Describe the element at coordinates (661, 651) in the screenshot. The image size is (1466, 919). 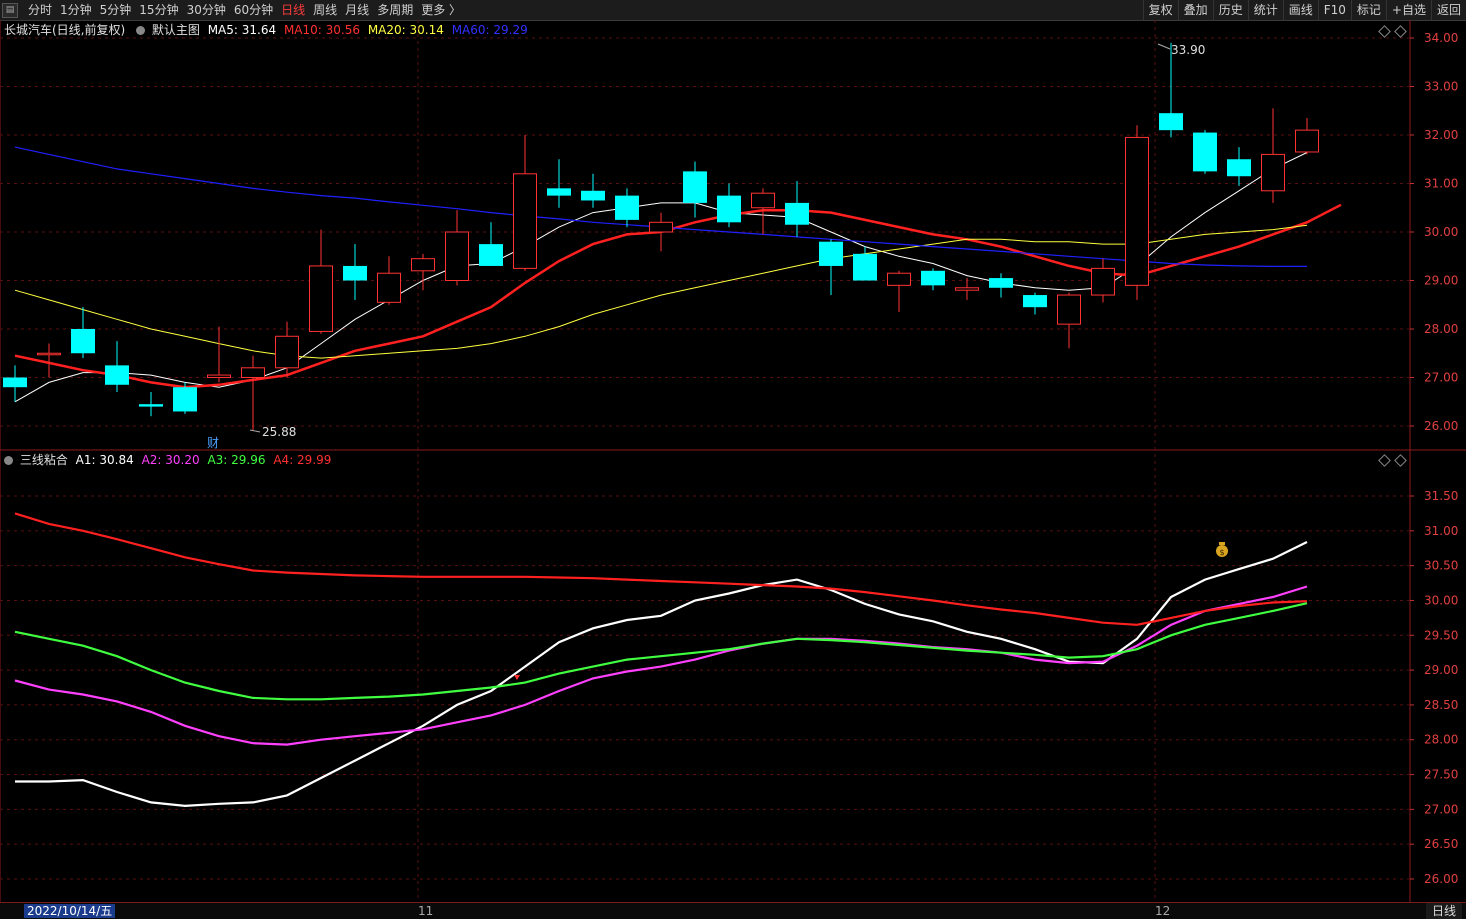
I see `indicator-line-a3` at that location.